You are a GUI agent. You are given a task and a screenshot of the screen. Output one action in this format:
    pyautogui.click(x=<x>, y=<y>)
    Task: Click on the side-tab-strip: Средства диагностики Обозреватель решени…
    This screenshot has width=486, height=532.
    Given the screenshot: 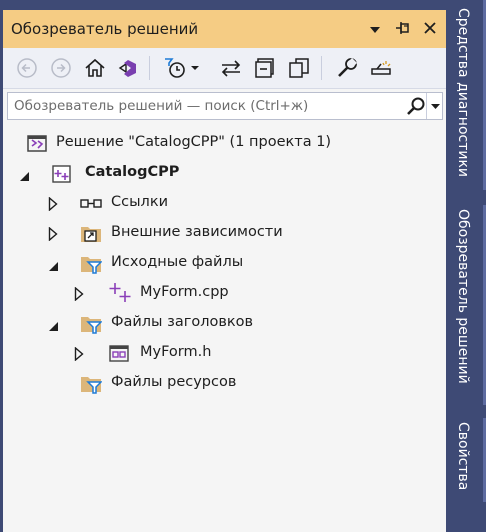 What is the action you would take?
    pyautogui.click(x=466, y=266)
    